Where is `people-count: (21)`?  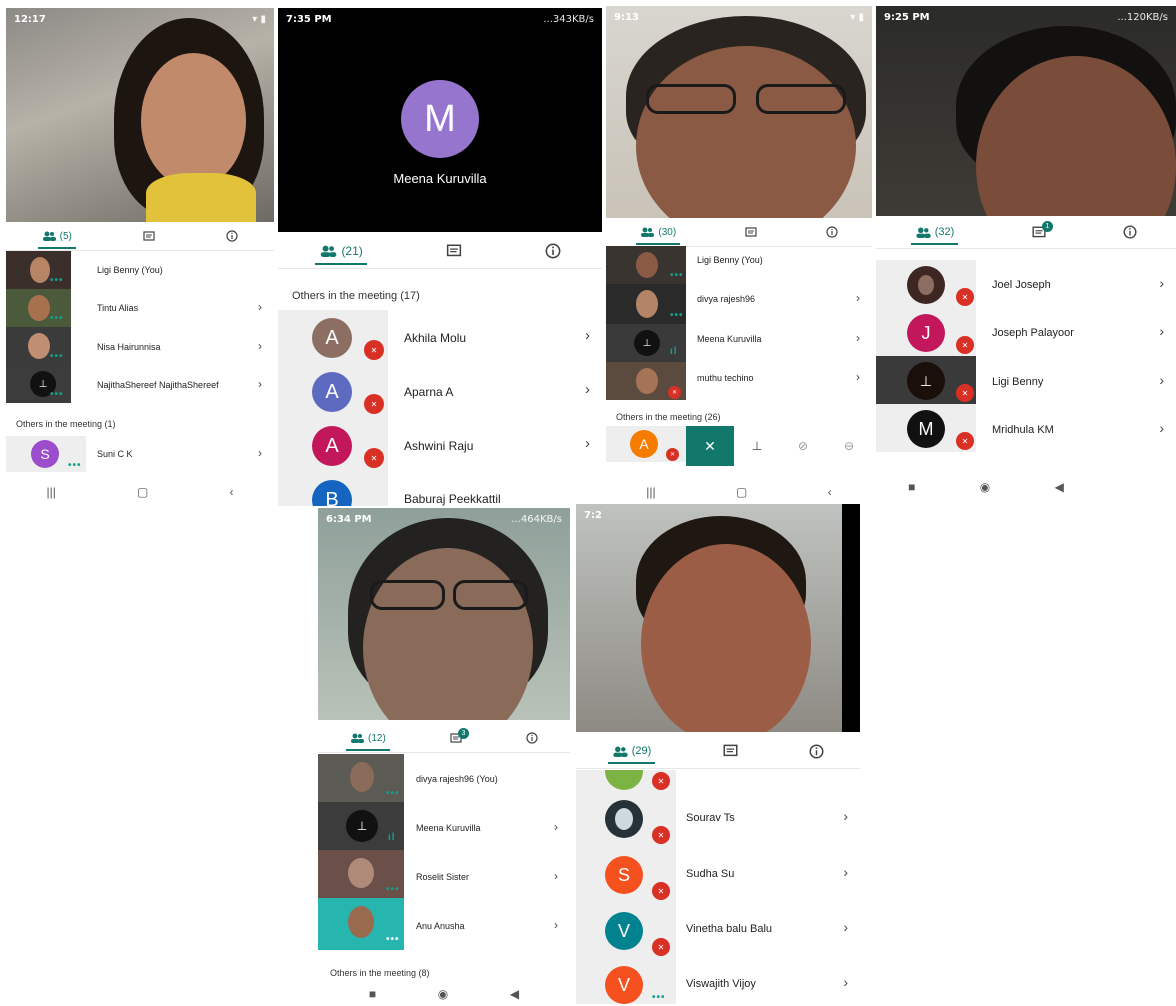
people-count: (21) is located at coordinates (352, 251).